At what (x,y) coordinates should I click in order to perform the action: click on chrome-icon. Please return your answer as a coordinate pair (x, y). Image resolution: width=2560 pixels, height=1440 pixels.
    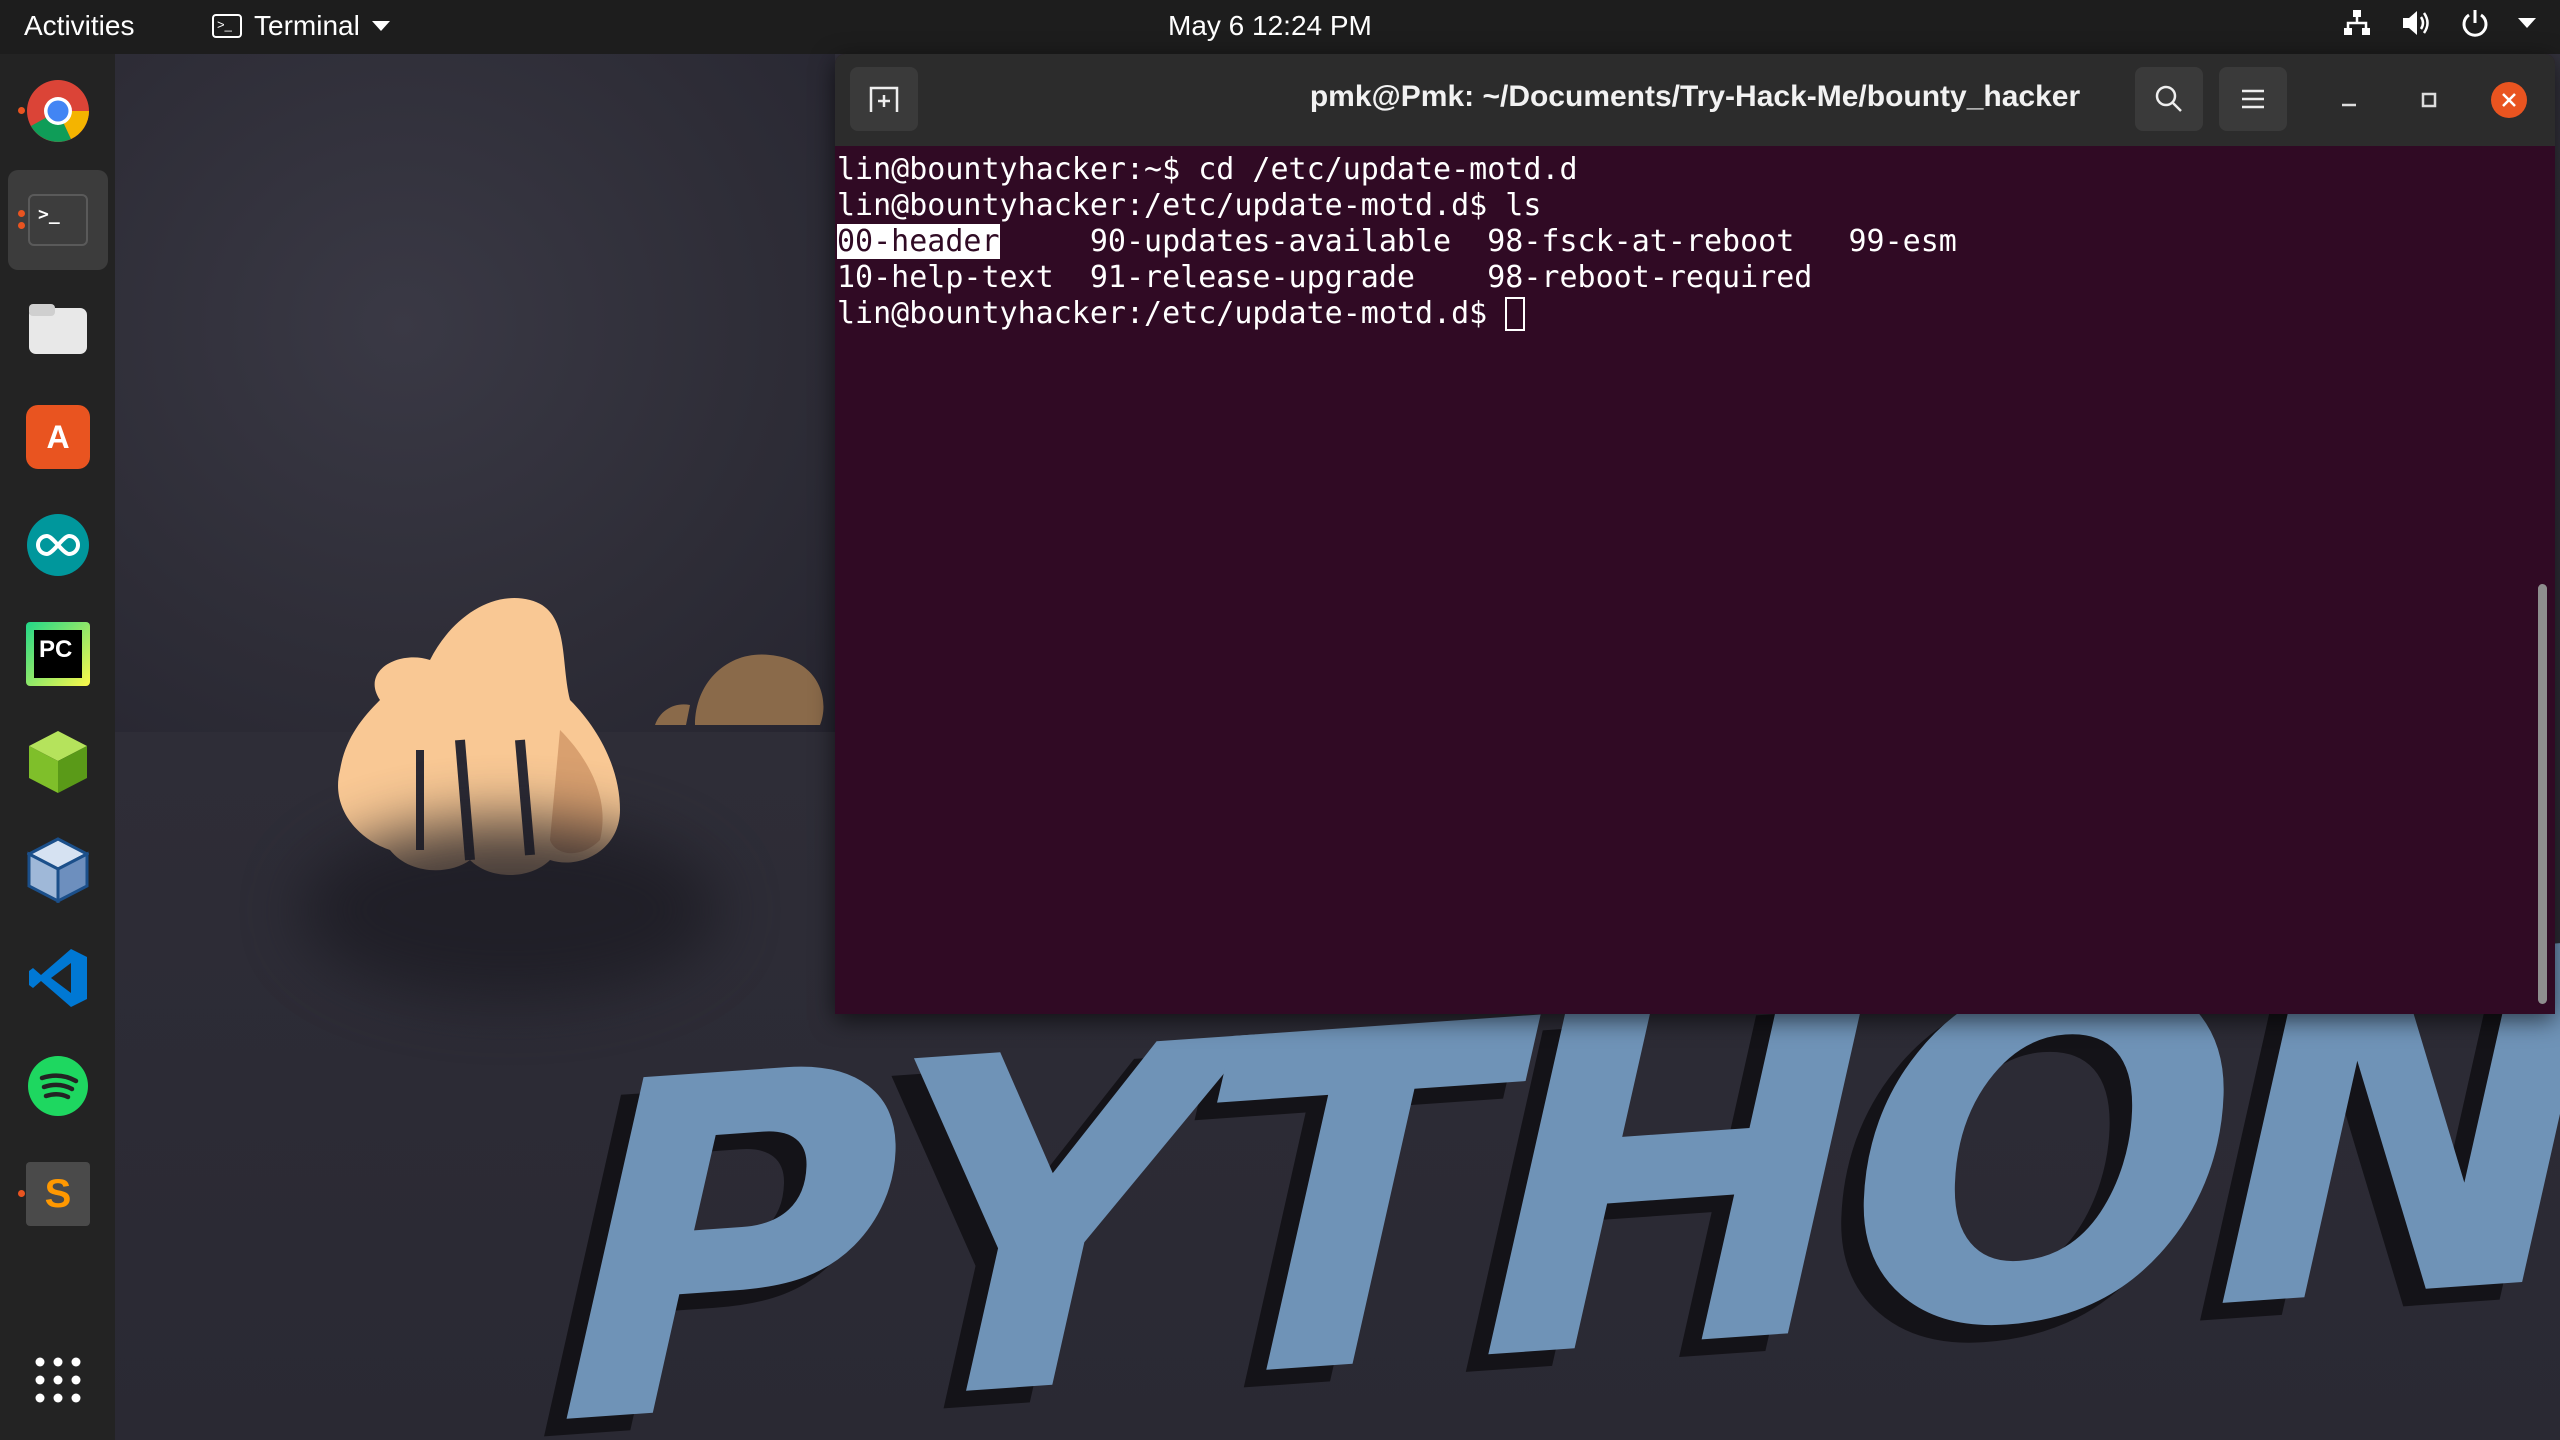
    Looking at the image, I should click on (58, 111).